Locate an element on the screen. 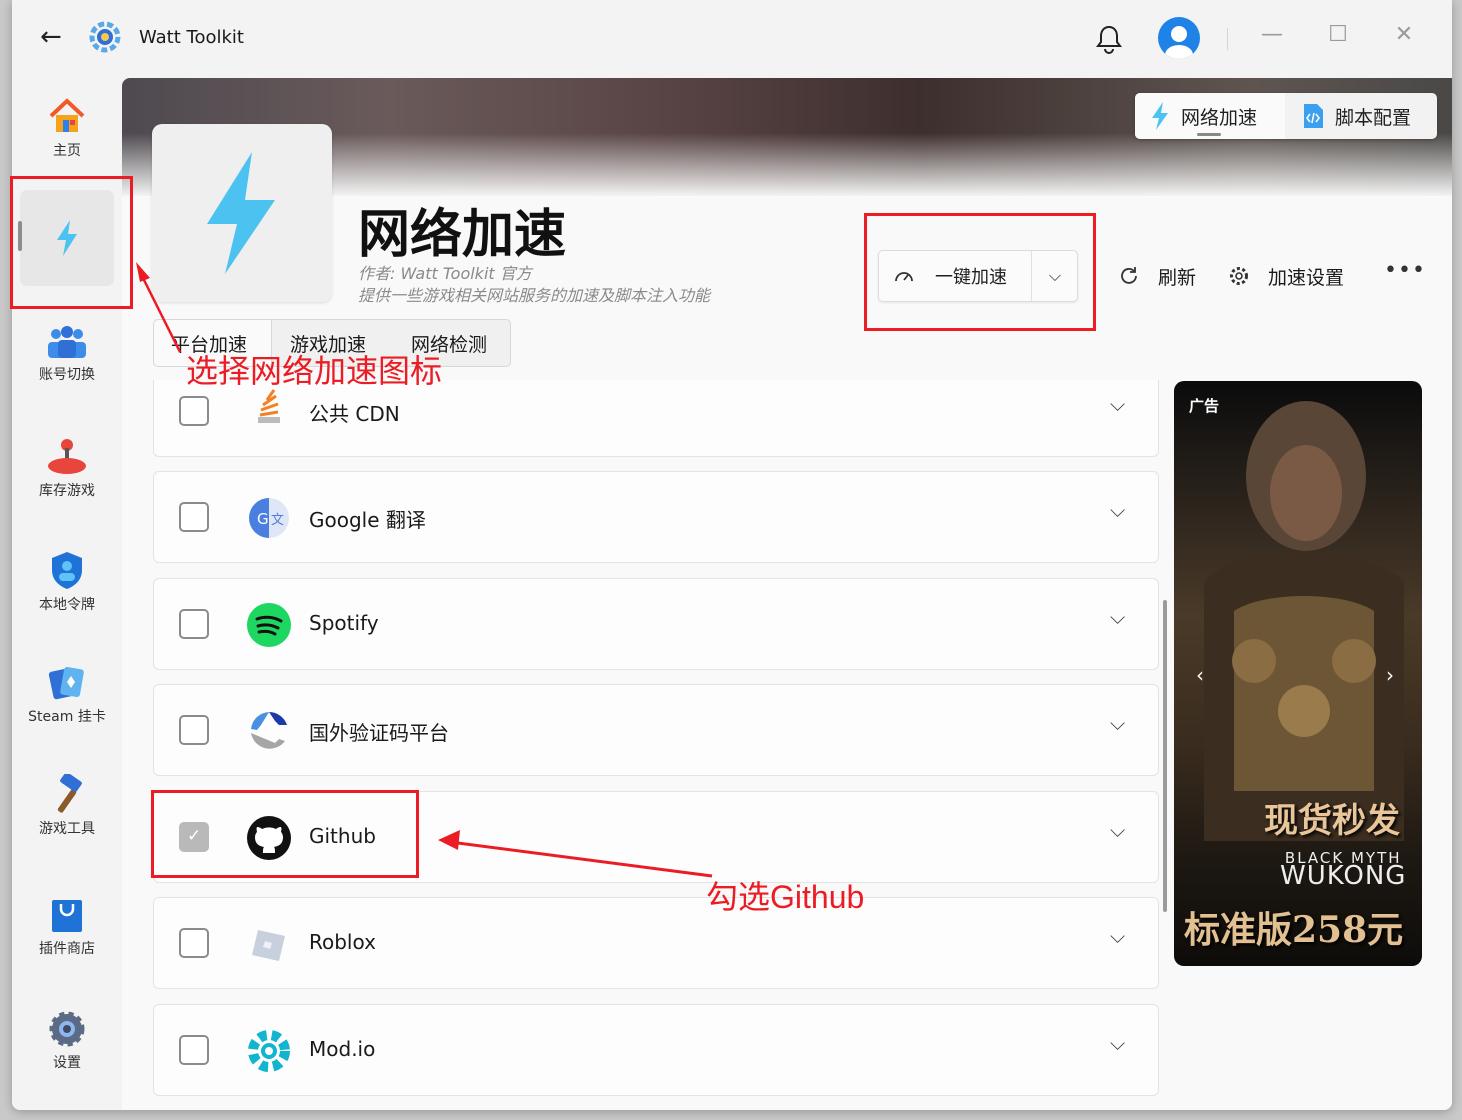 The height and width of the screenshot is (1120, 1462). ad-label: 广告 is located at coordinates (1204, 406).